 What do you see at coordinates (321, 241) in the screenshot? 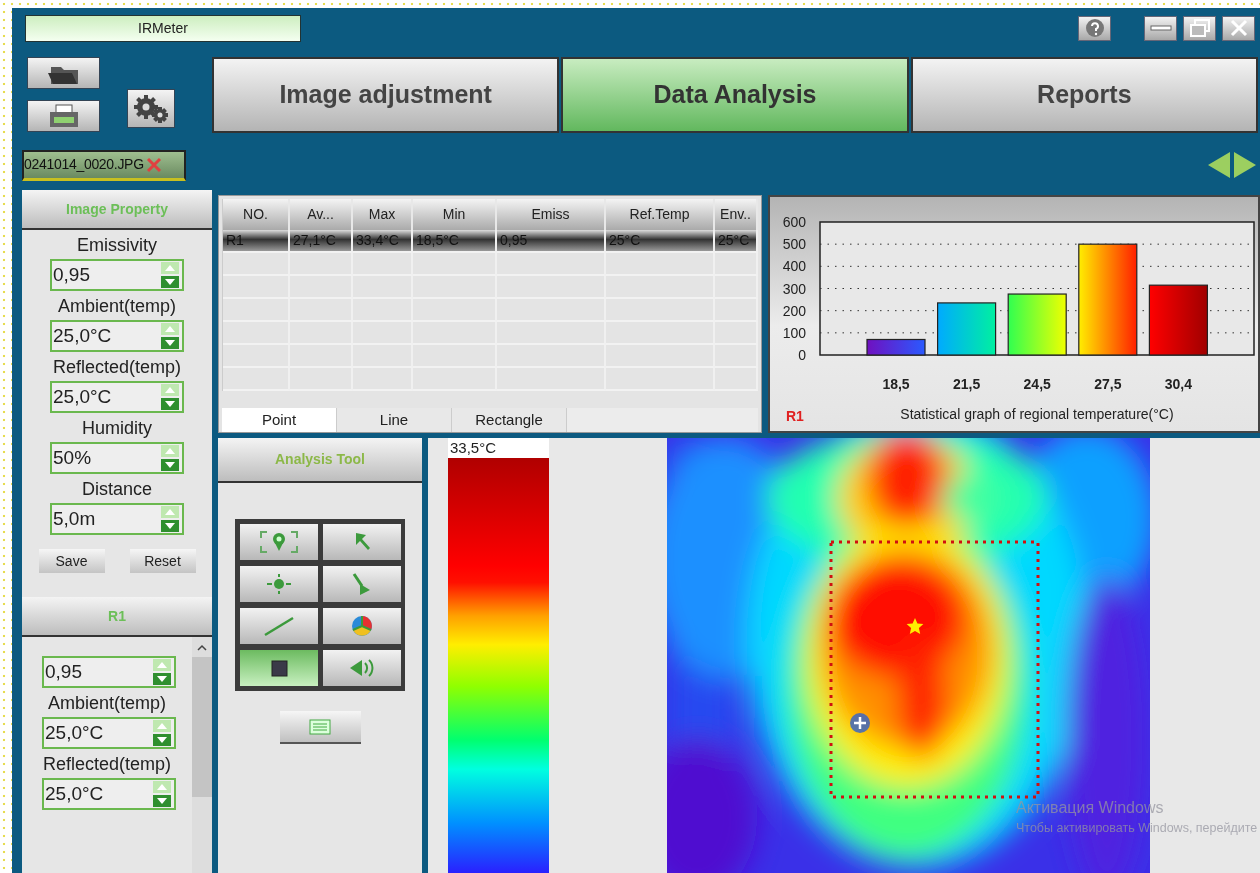
I see `table-cell: 27,1°C` at bounding box center [321, 241].